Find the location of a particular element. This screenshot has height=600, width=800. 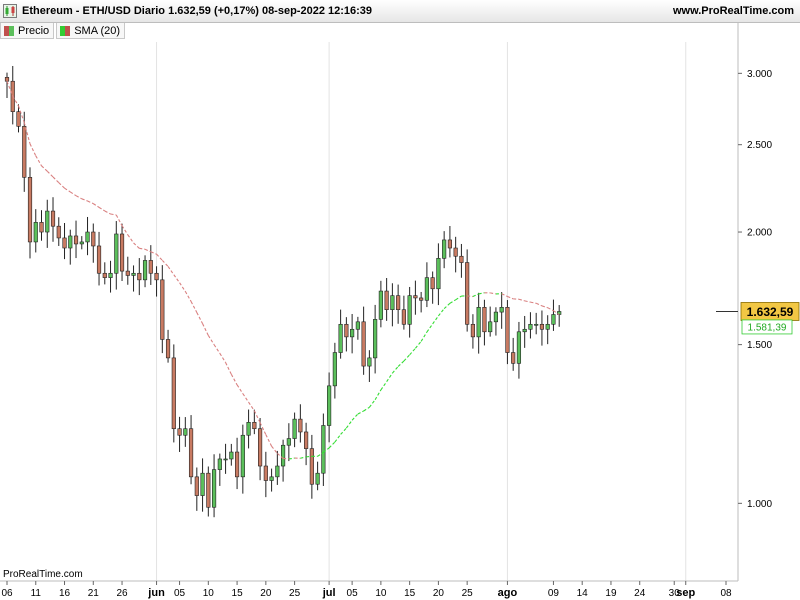

footer-brand: ProRealTime.com is located at coordinates (43, 574).